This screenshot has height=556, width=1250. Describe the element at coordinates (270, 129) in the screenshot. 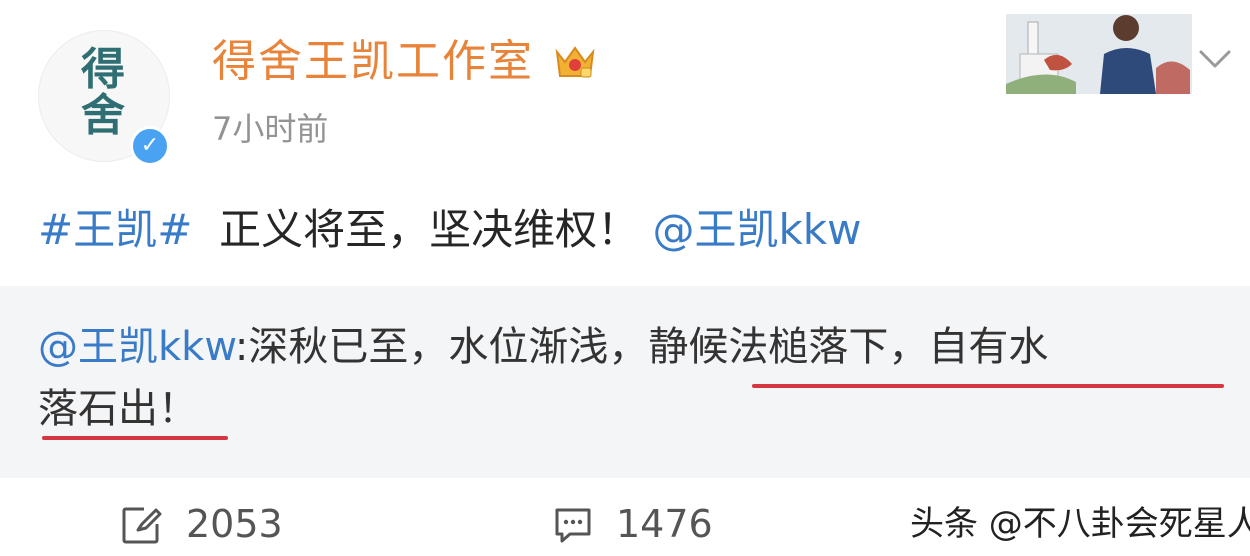

I see `post-timestamp: 7小时前` at that location.